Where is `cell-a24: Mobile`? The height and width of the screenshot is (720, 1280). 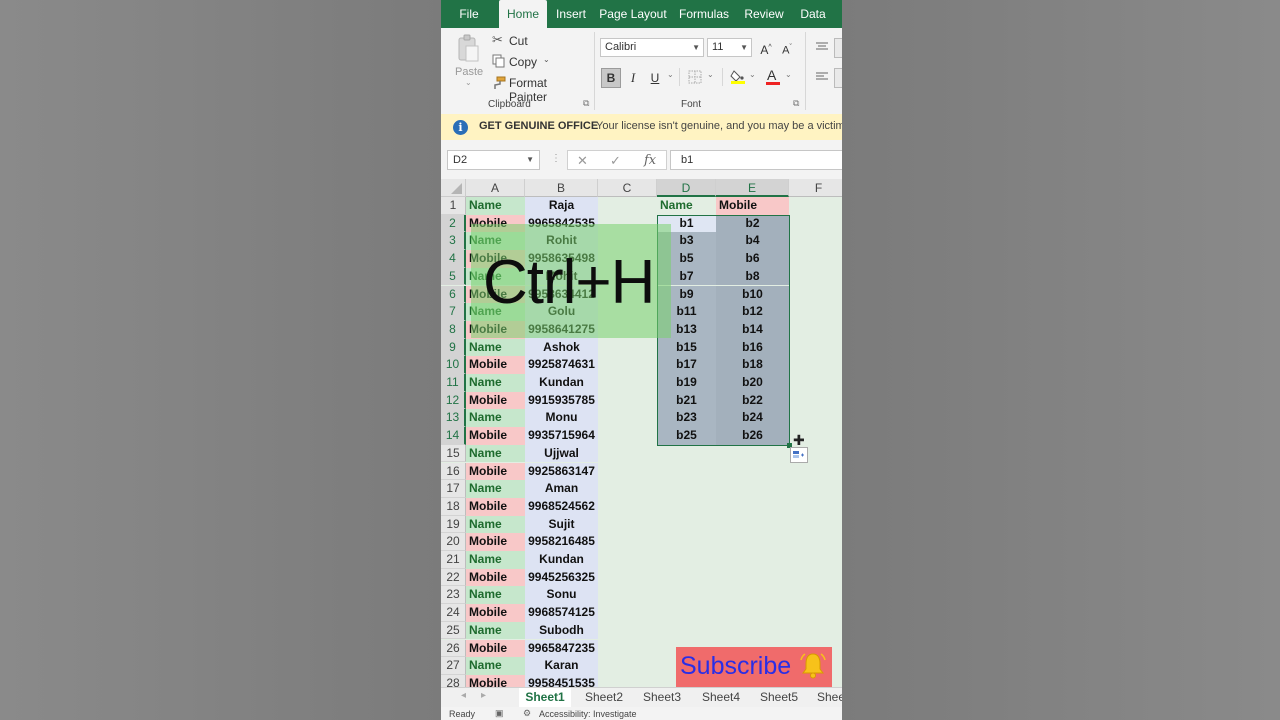
cell-a24: Mobile is located at coordinates (495, 613).